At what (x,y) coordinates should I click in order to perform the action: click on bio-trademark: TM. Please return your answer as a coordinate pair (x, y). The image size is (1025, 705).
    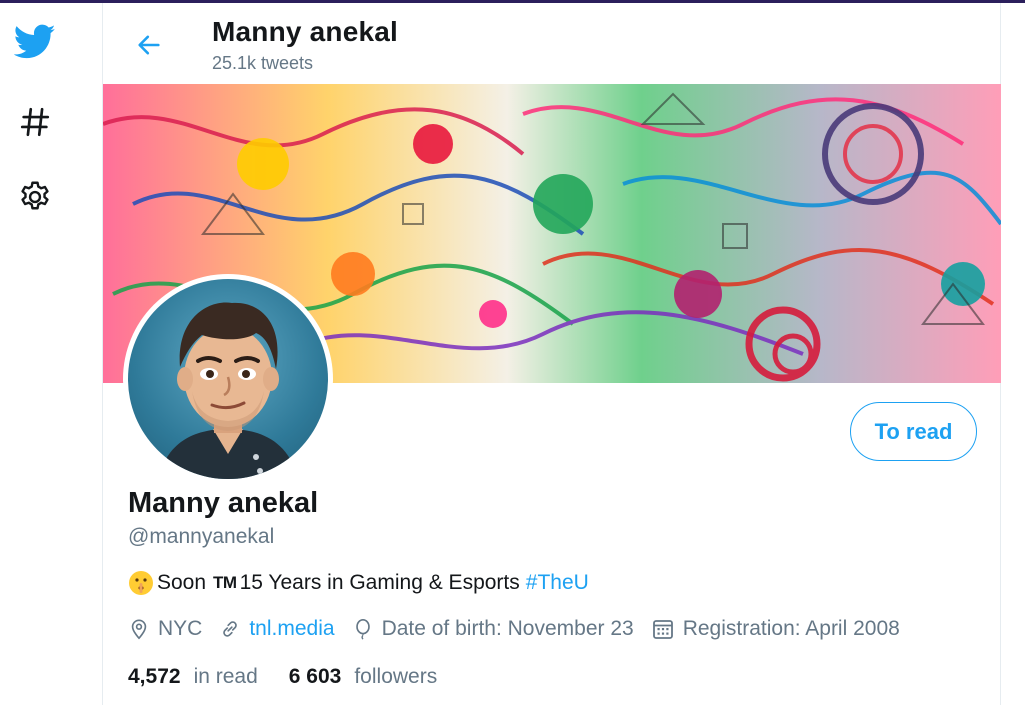
    Looking at the image, I should click on (225, 582).